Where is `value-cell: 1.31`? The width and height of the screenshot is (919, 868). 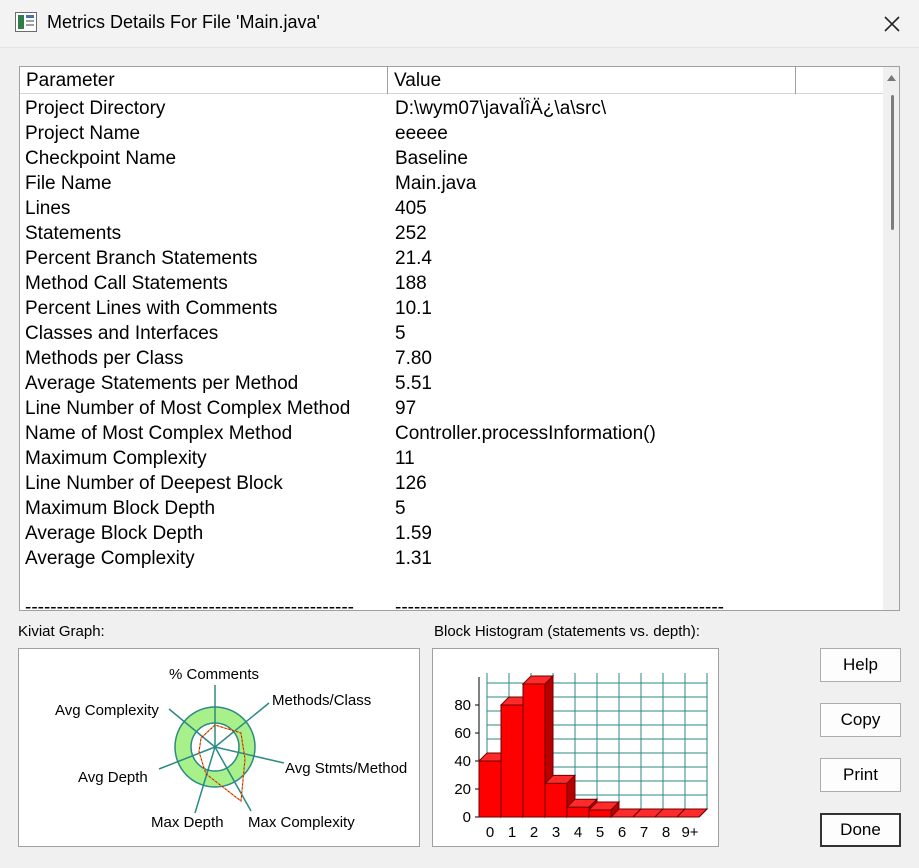
value-cell: 1.31 is located at coordinates (413, 558).